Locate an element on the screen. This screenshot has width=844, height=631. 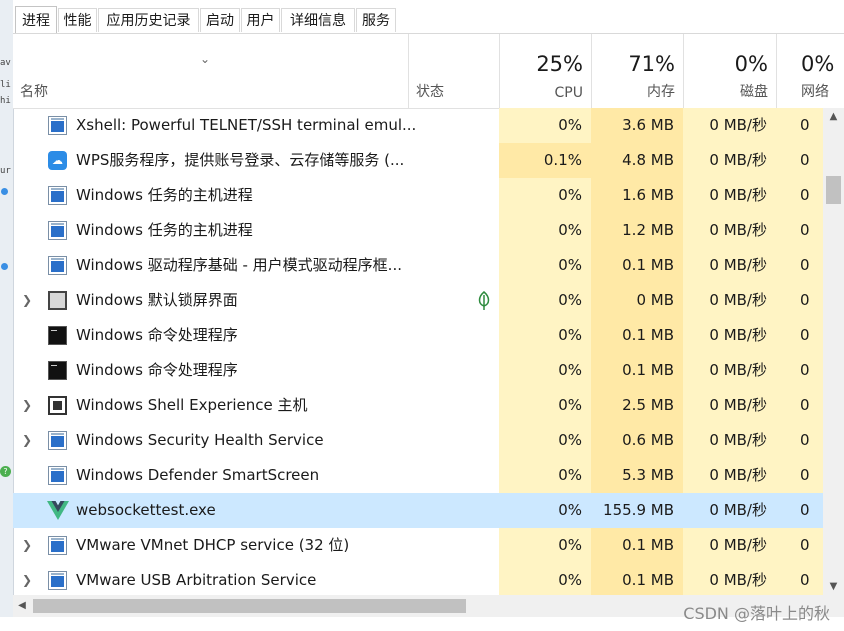
process-row: Windows 任务的主机进程 0%1.2 MB0 MB/秒0 Mbps is located at coordinates (418, 243).